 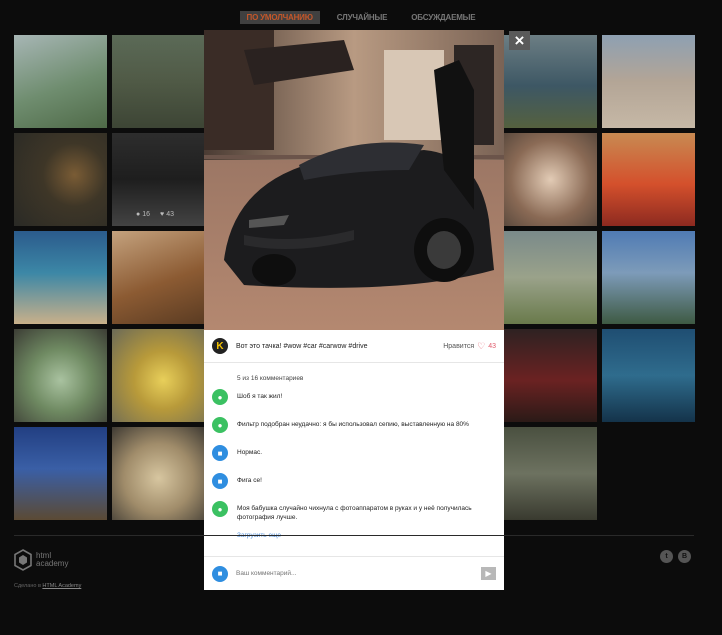 What do you see at coordinates (492, 346) in the screenshot?
I see `like-count: 43` at bounding box center [492, 346].